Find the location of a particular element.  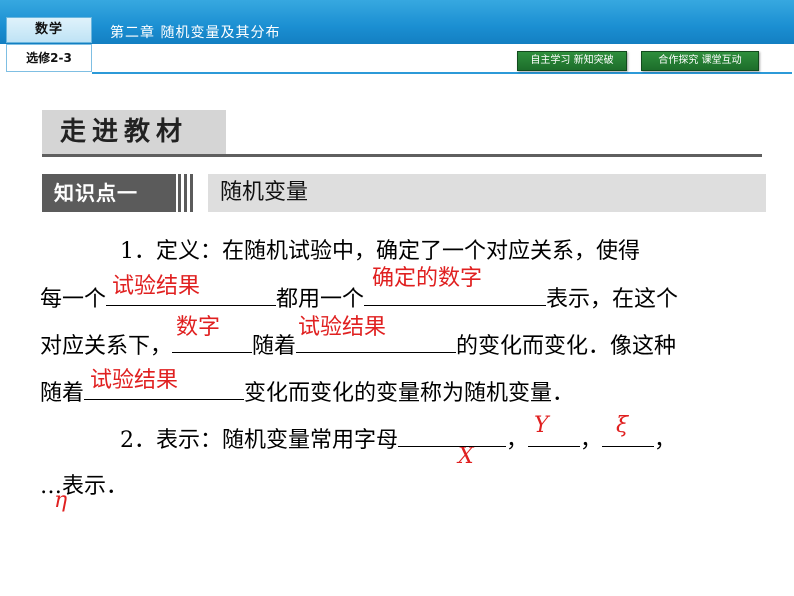

text-fragment: 对应关系下， is located at coordinates (106, 346).